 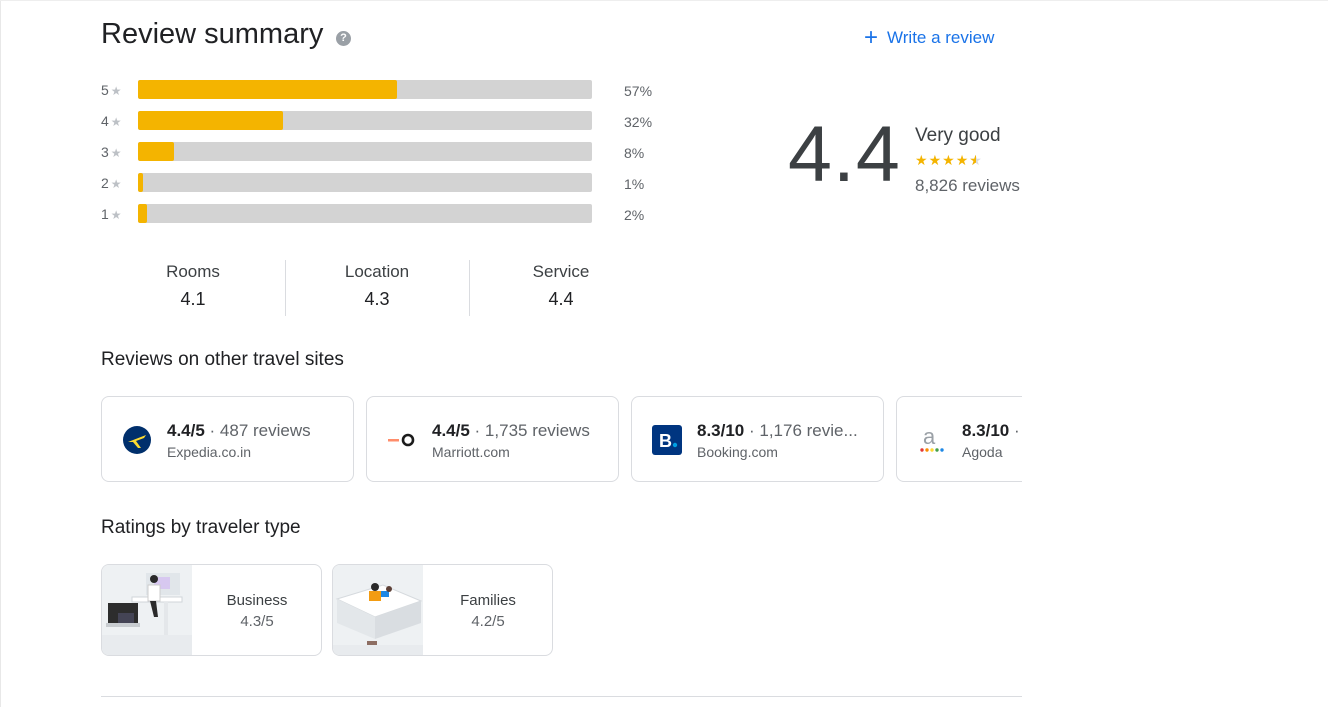 What do you see at coordinates (967, 185) in the screenshot?
I see `overall-review-count: 8,826 reviews` at bounding box center [967, 185].